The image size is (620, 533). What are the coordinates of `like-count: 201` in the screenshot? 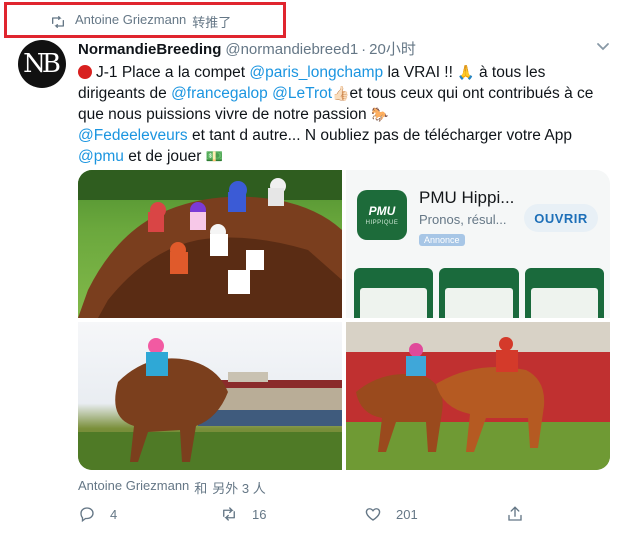 It's located at (407, 514).